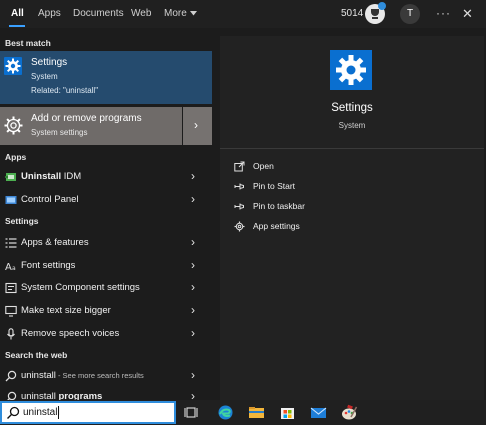 The width and height of the screenshot is (486, 425). I want to click on expand-preview-button: ›, so click(197, 126).